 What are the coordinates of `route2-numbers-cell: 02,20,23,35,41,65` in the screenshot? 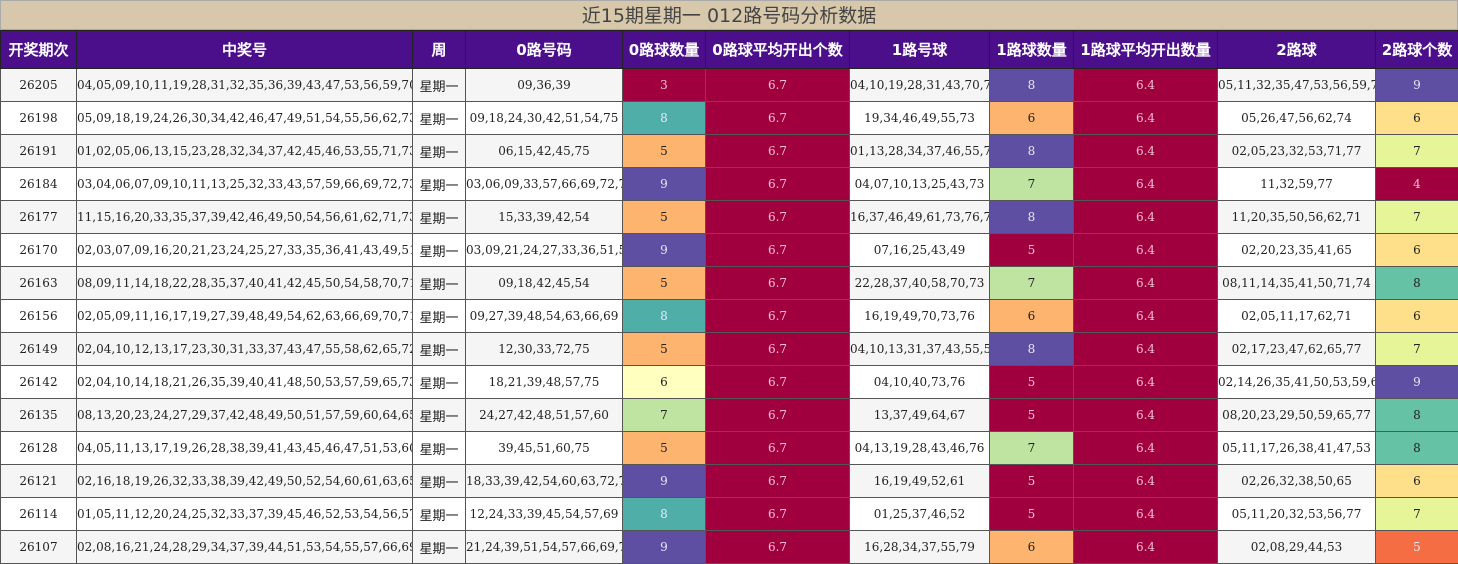 It's located at (1297, 250).